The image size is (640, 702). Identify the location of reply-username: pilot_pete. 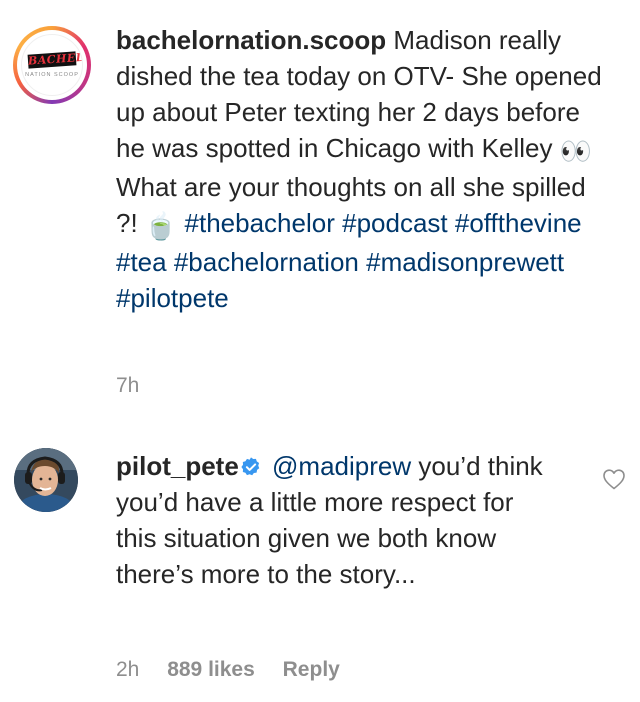
(177, 466).